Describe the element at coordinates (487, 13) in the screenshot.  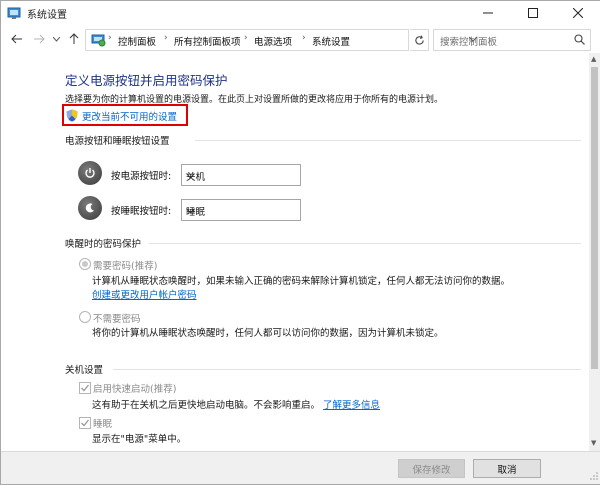
I see `minimize-button` at that location.